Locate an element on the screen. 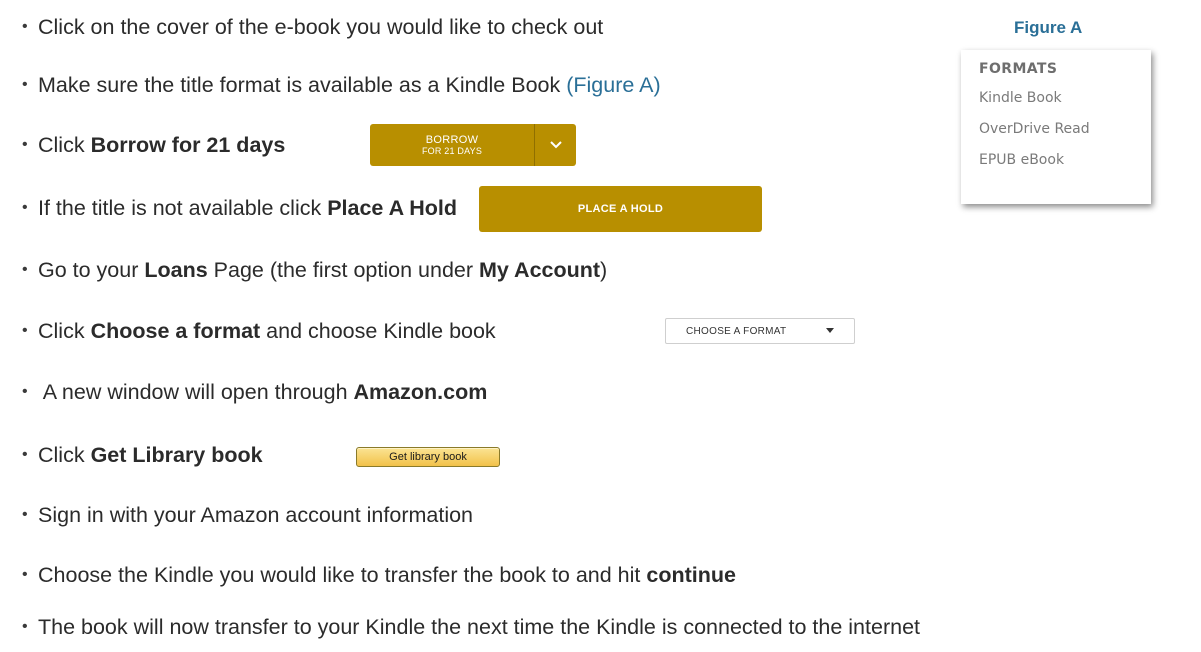  figure-a-caption: Figure A is located at coordinates (1048, 27).